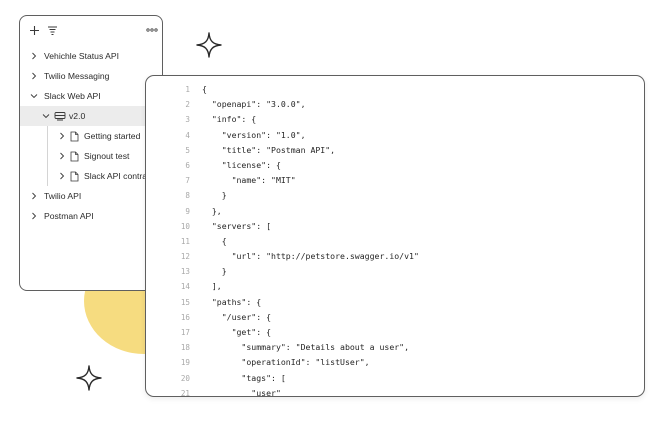 The height and width of the screenshot is (421, 665). I want to click on line-number: 15, so click(185, 302).